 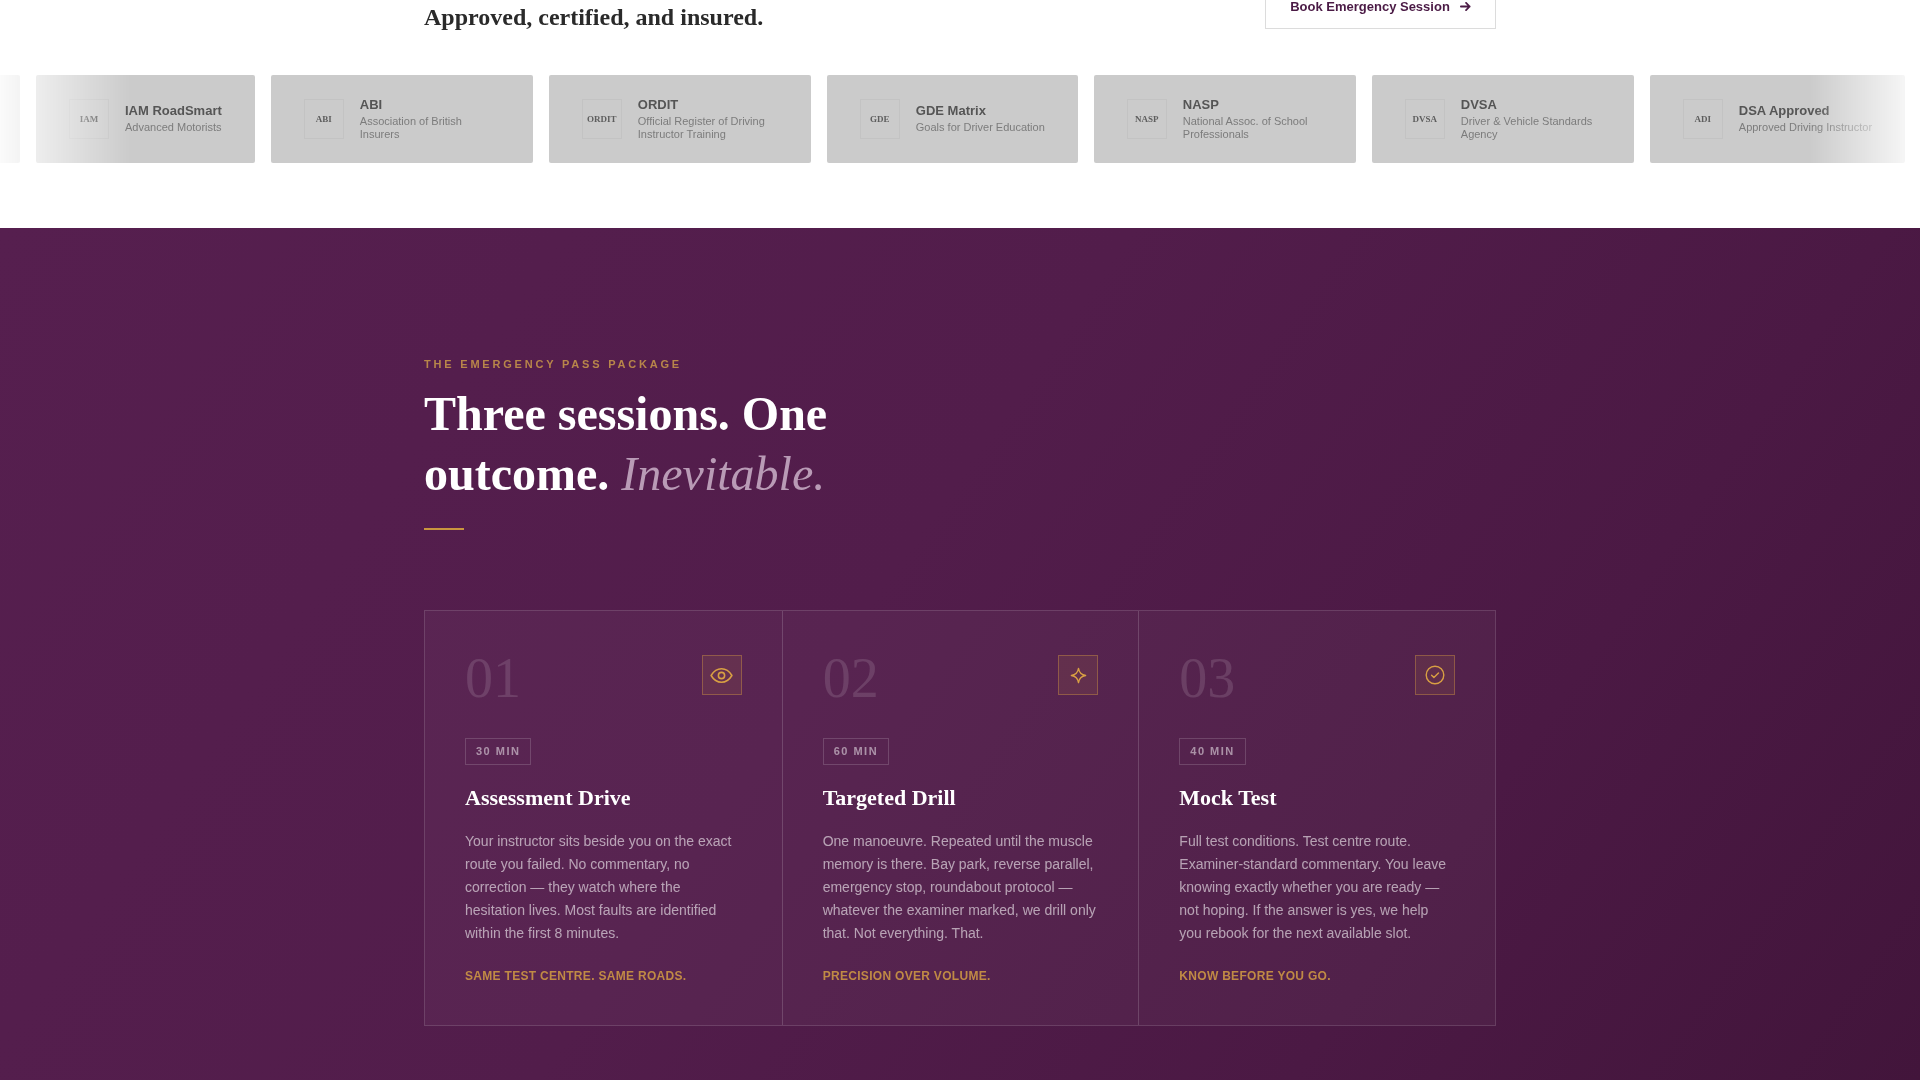 What do you see at coordinates (371, 104) in the screenshot?
I see `partner-name: ABI` at bounding box center [371, 104].